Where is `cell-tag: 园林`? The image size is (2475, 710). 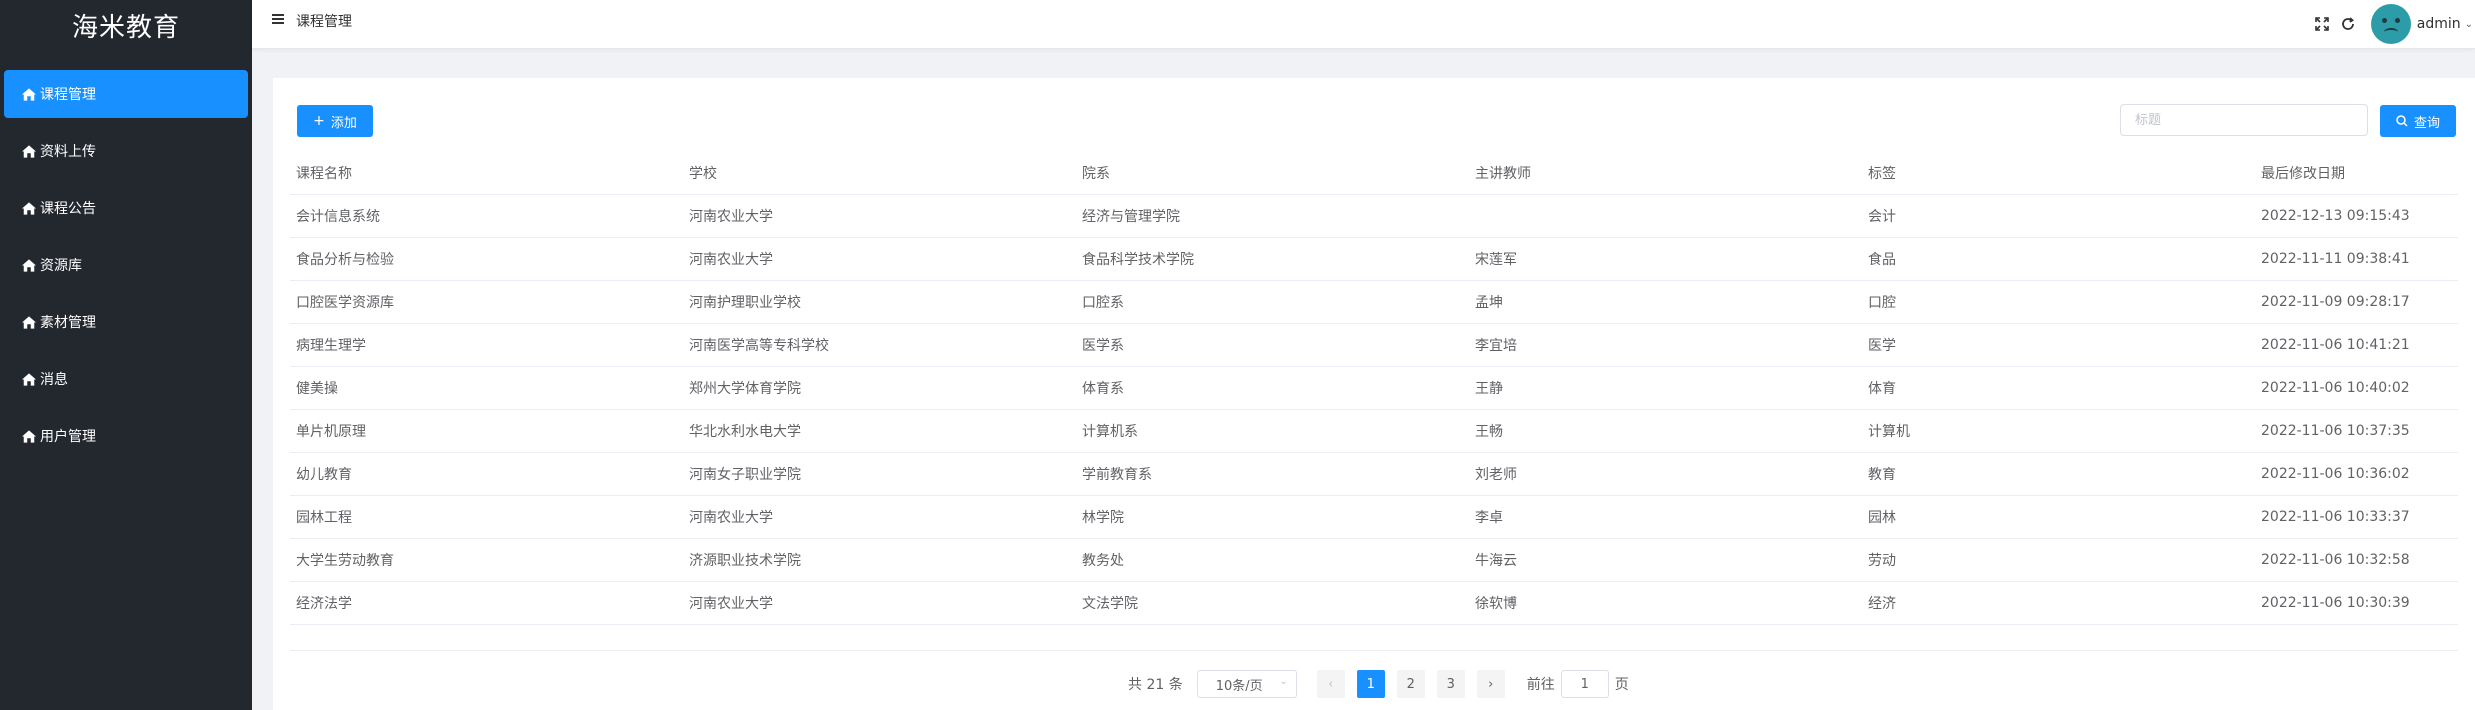 cell-tag: 园林 is located at coordinates (2058, 517).